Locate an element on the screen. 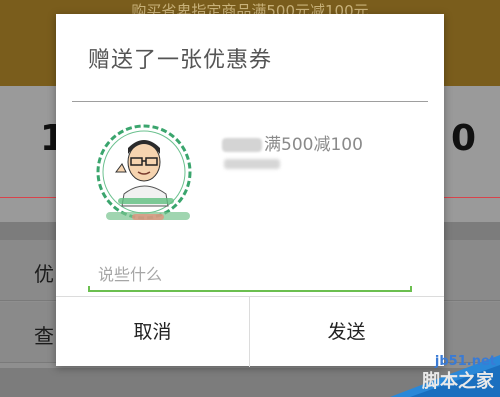  coupon-image is located at coordinates (144, 176).